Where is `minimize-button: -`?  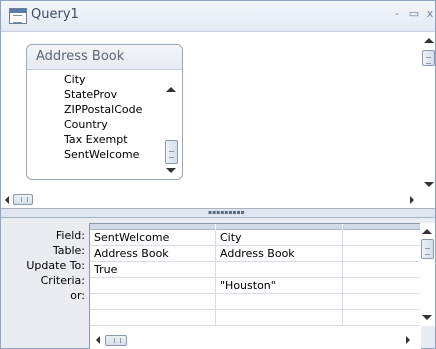
minimize-button: - is located at coordinates (397, 14).